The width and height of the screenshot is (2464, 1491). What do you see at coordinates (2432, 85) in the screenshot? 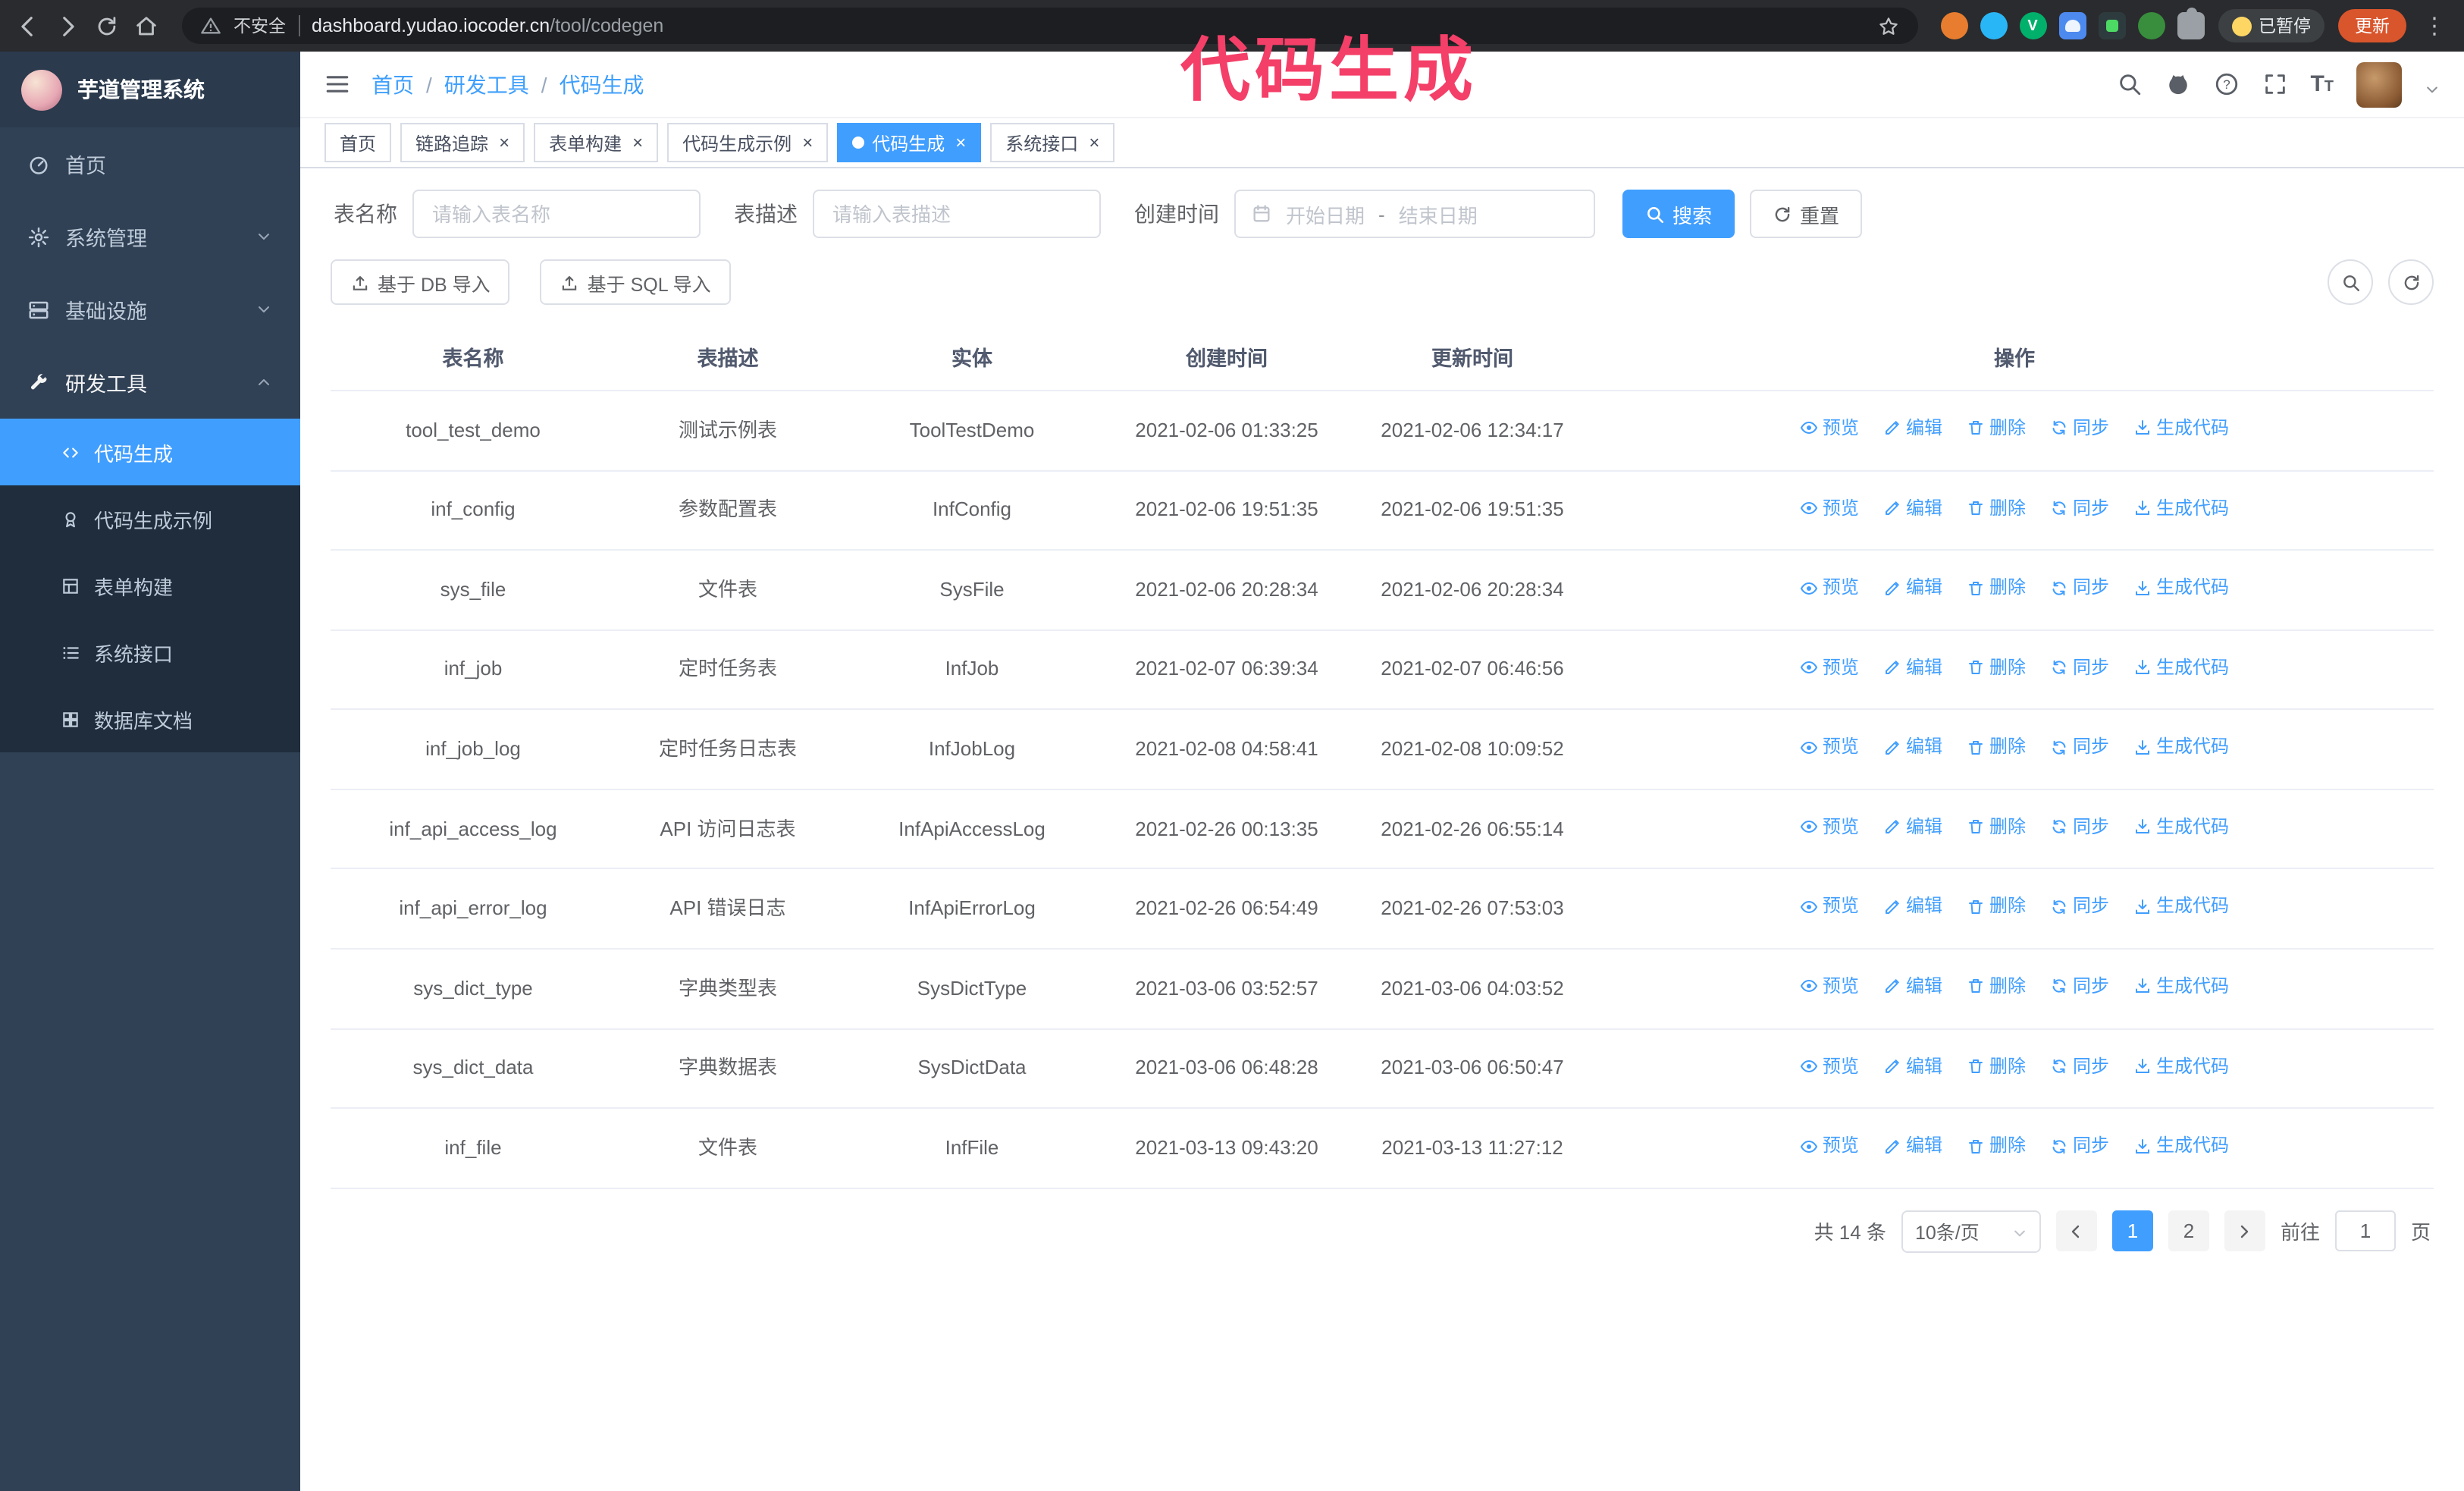
I see `avatar-caret-icon` at bounding box center [2432, 85].